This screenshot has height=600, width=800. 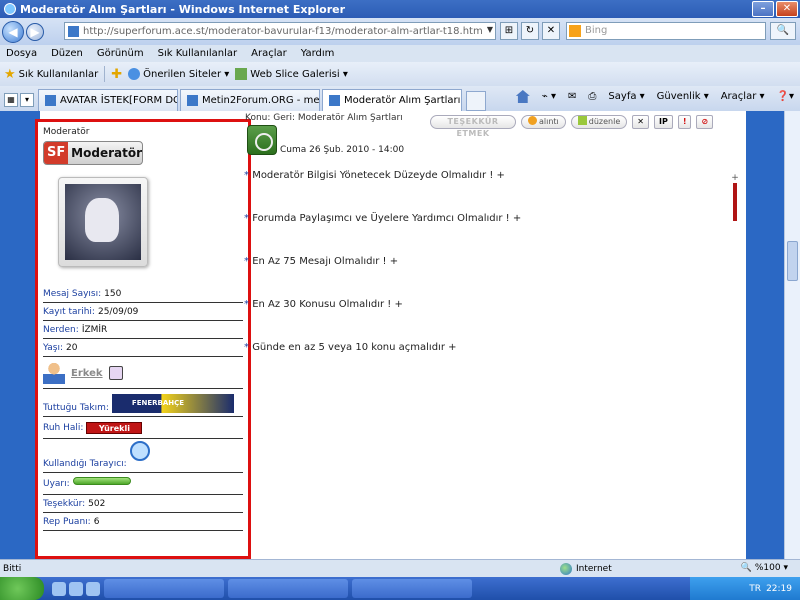 I want to click on web-slice-button: Web Slice Galerisi ▾, so click(x=291, y=74).